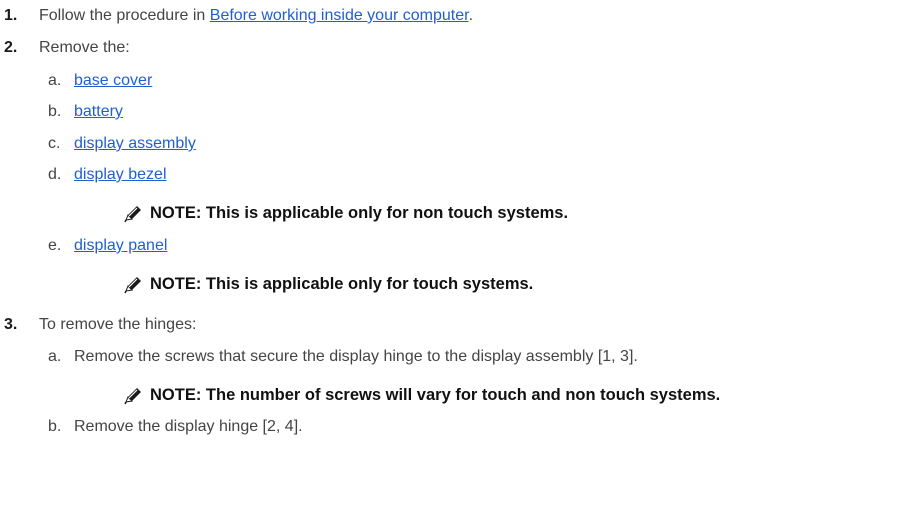 The image size is (916, 505). I want to click on display-bezel-link: display bezel, so click(120, 175).